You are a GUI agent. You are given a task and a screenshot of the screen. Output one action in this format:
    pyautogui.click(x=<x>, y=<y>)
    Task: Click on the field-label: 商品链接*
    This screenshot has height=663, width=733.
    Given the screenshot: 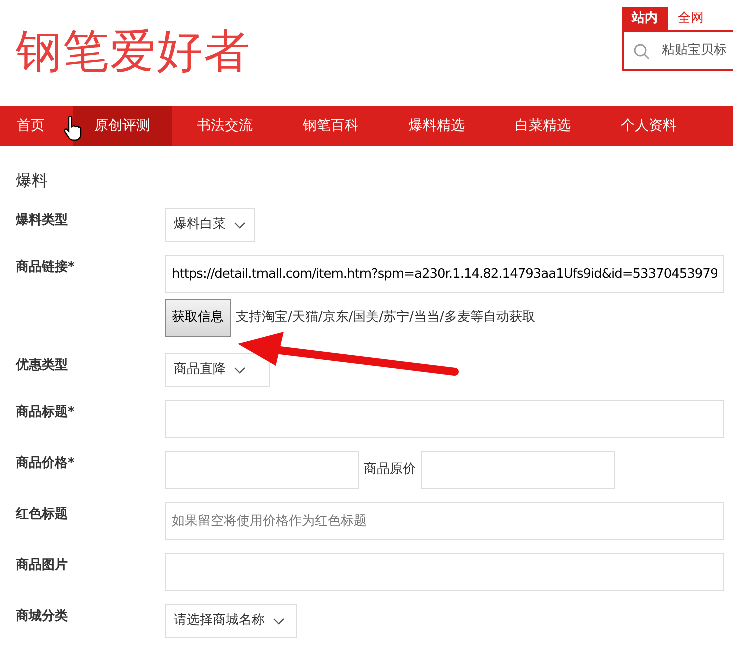 What is the action you would take?
    pyautogui.click(x=45, y=267)
    